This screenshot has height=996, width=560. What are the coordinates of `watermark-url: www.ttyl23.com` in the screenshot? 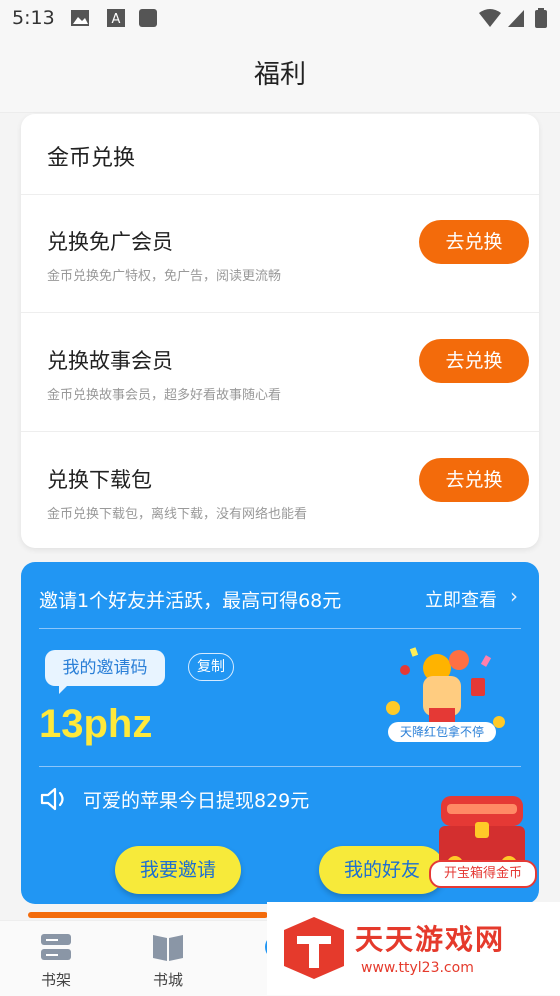 It's located at (417, 968).